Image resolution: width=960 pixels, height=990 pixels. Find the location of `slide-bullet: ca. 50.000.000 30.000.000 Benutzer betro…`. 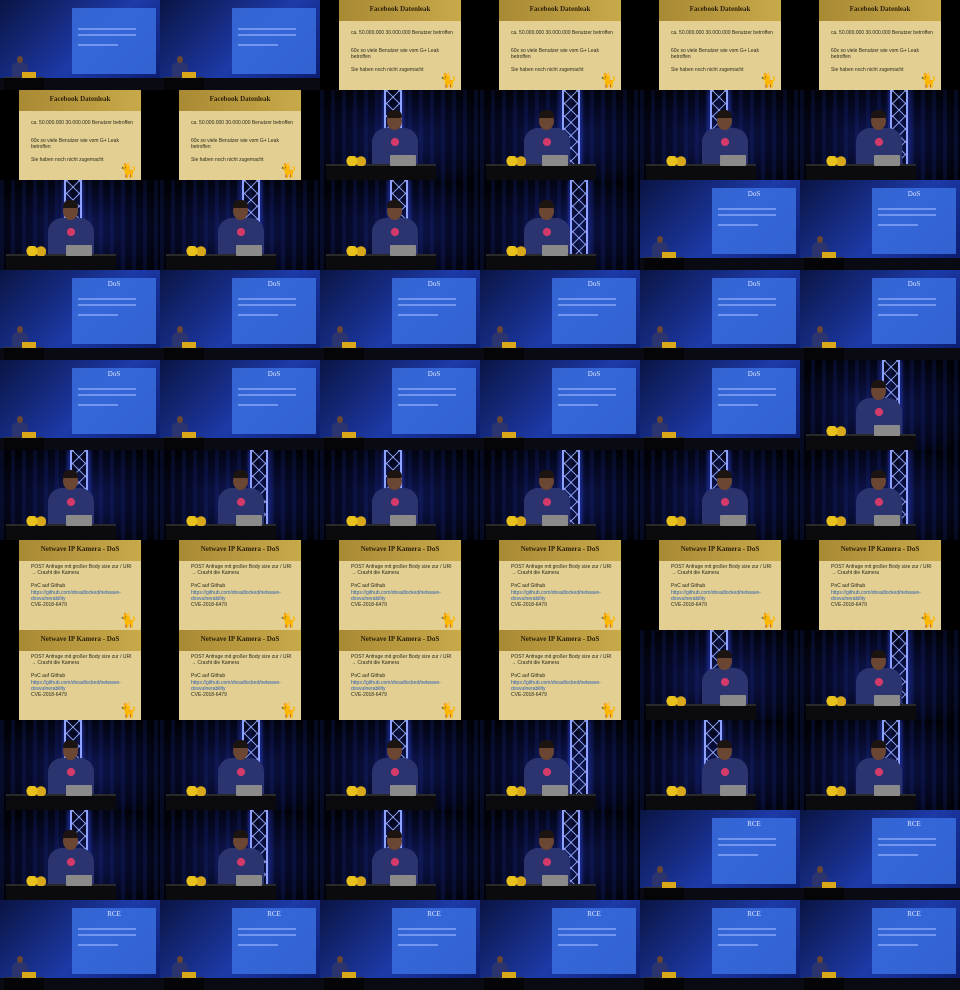

slide-bullet: ca. 50.000.000 30.000.000 Benutzer betro… is located at coordinates (722, 33).